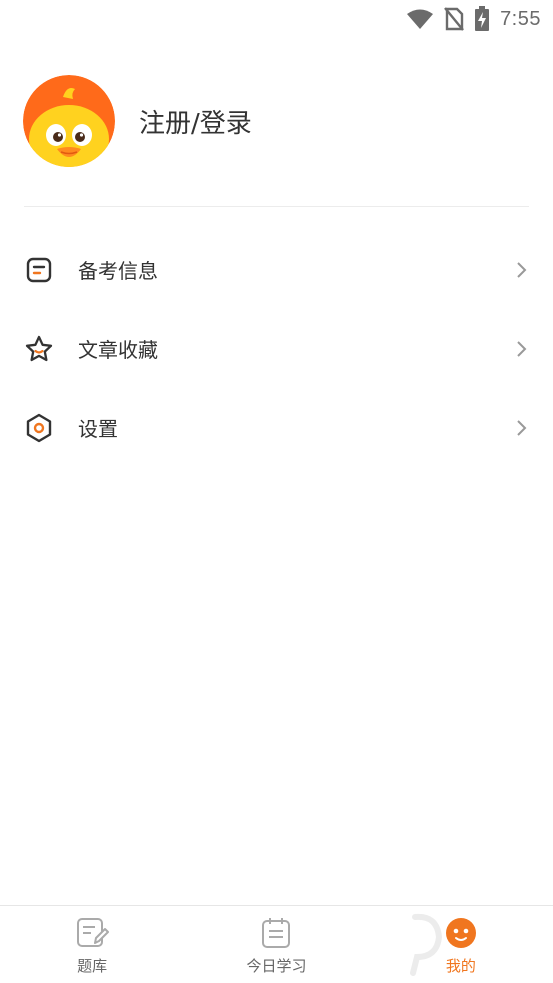  Describe the element at coordinates (276, 269) in the screenshot. I see `menu-item-exam-info: 备考信息` at that location.